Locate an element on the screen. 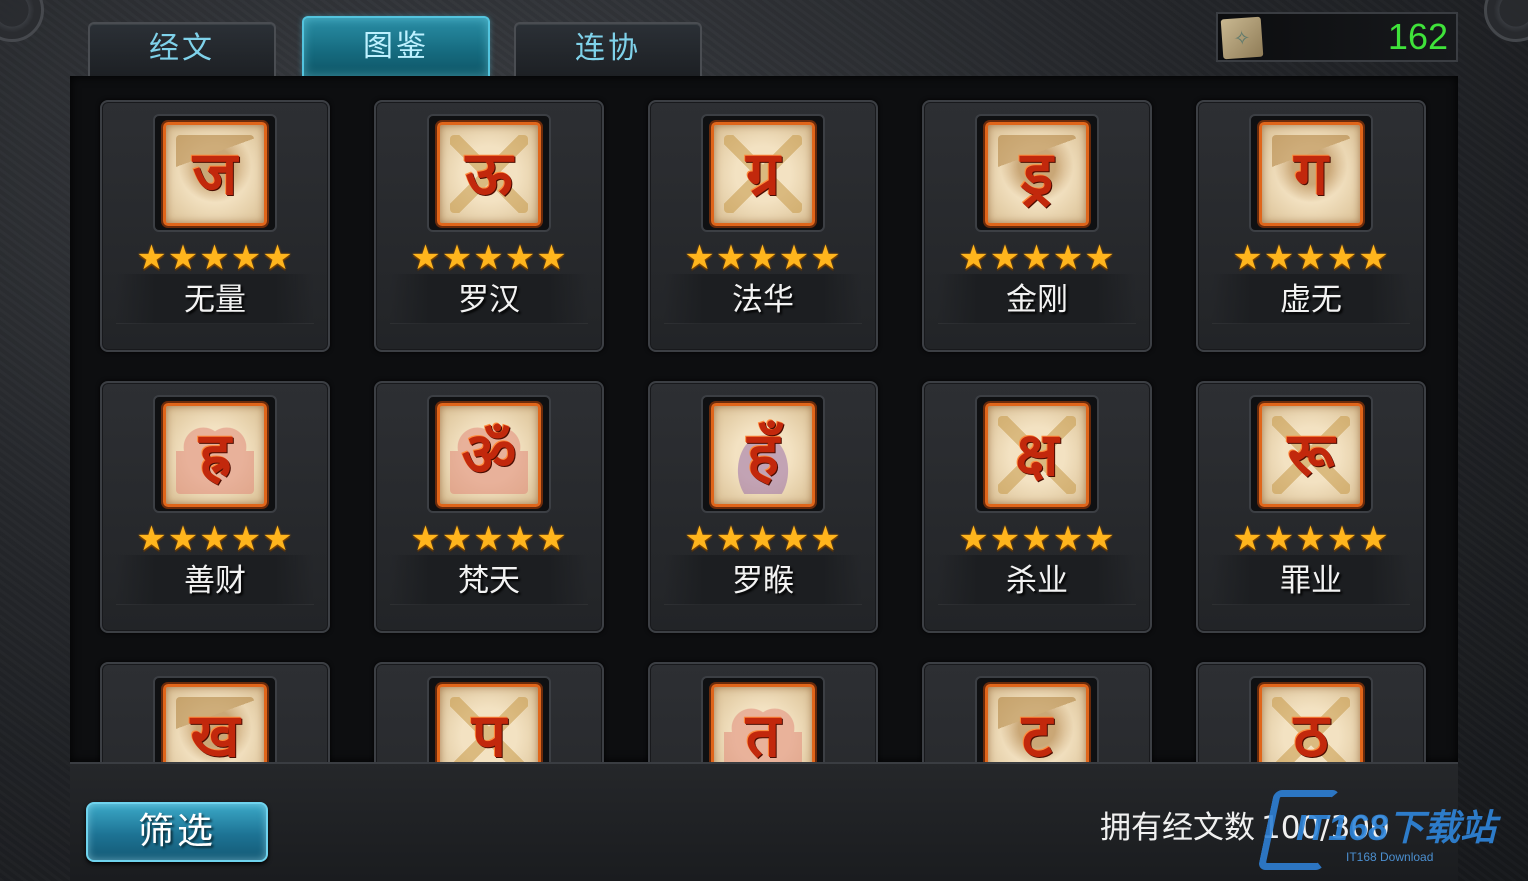 Image resolution: width=1528 pixels, height=881 pixels. sanskrit-rune-icon: ट is located at coordinates (1037, 723).